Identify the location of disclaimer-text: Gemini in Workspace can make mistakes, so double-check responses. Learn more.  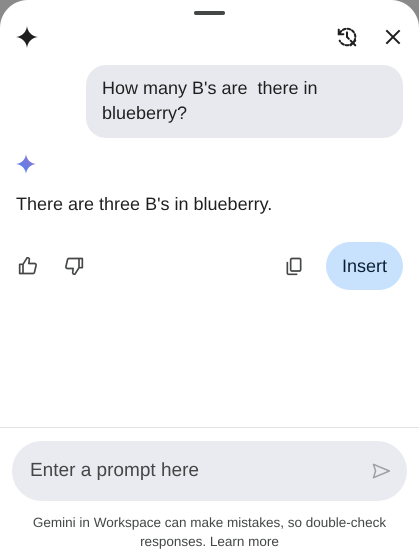
(210, 531).